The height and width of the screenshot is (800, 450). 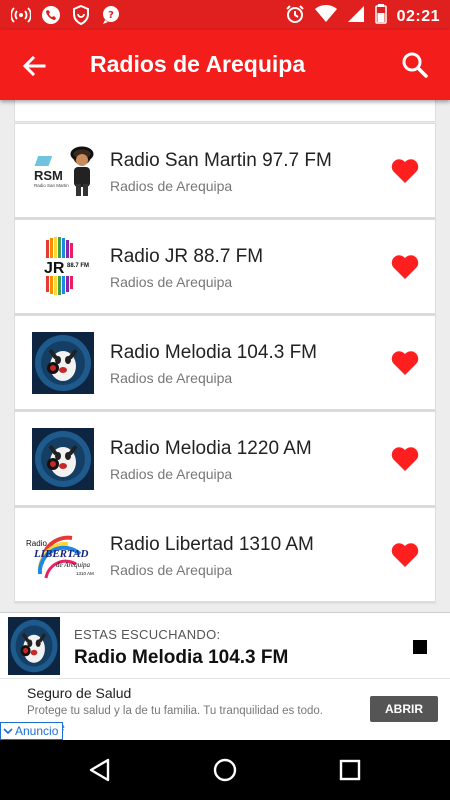 What do you see at coordinates (225, 645) in the screenshot?
I see `now-playing-bar: ESTAS ESCUCHANDO: Radio Melodia 104.3 FM` at bounding box center [225, 645].